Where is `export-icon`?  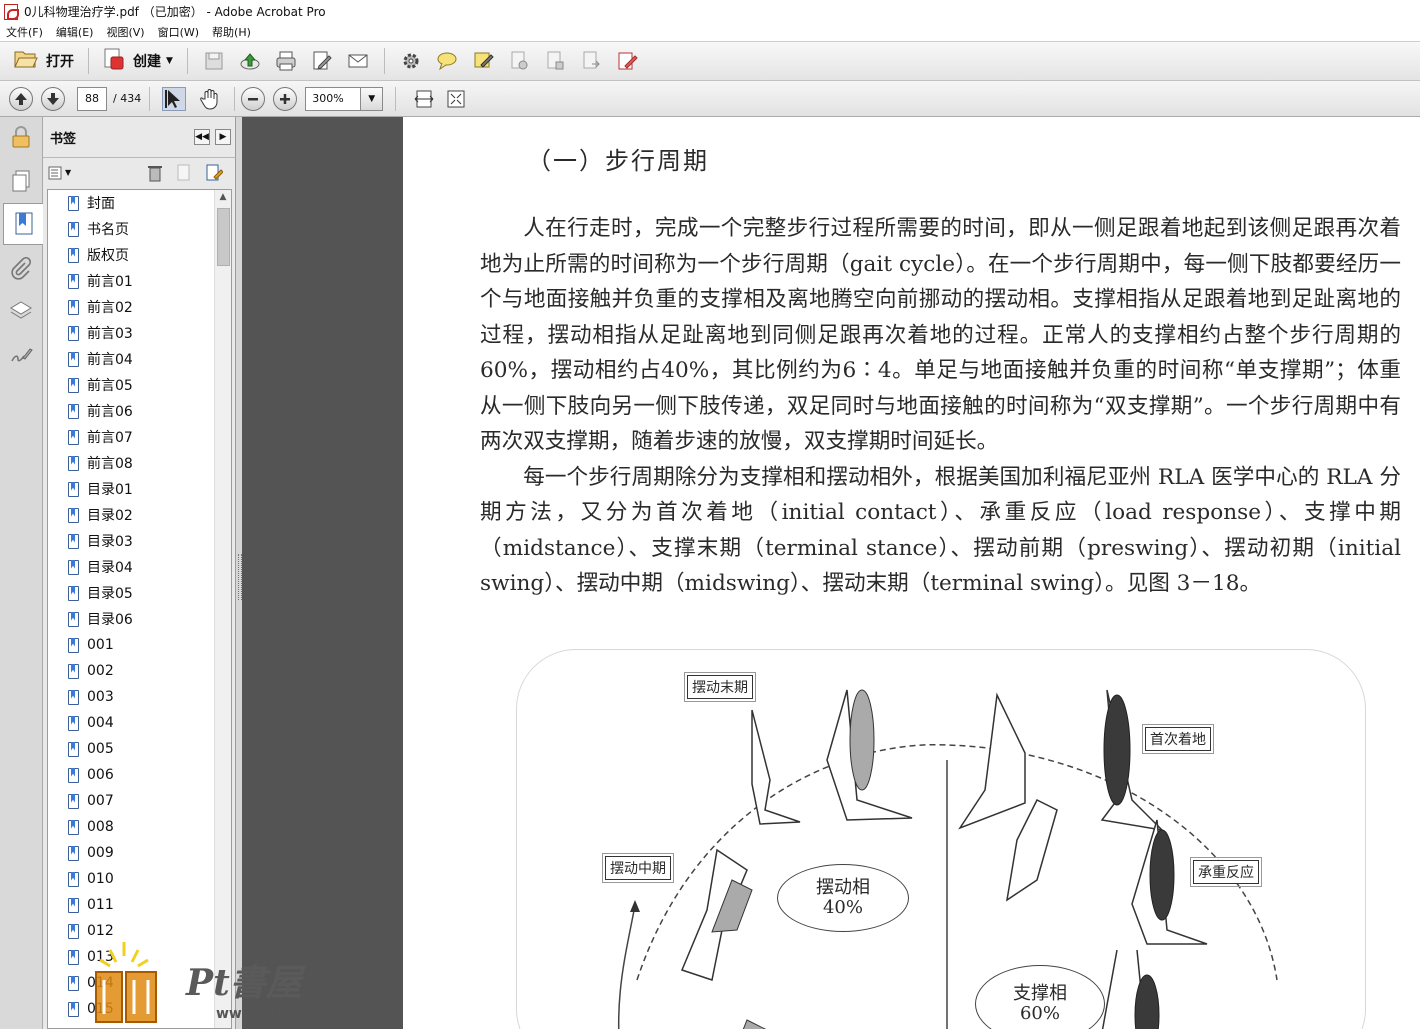
export-icon is located at coordinates (591, 61).